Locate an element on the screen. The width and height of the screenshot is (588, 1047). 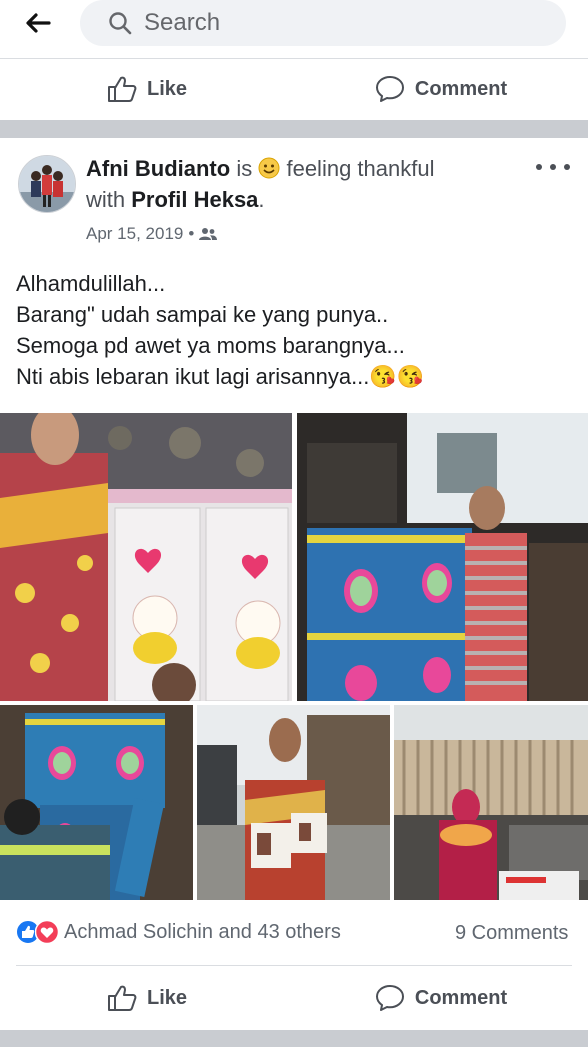
post-header-line1: Afni Budianto is feeling thankful is located at coordinates (260, 169).